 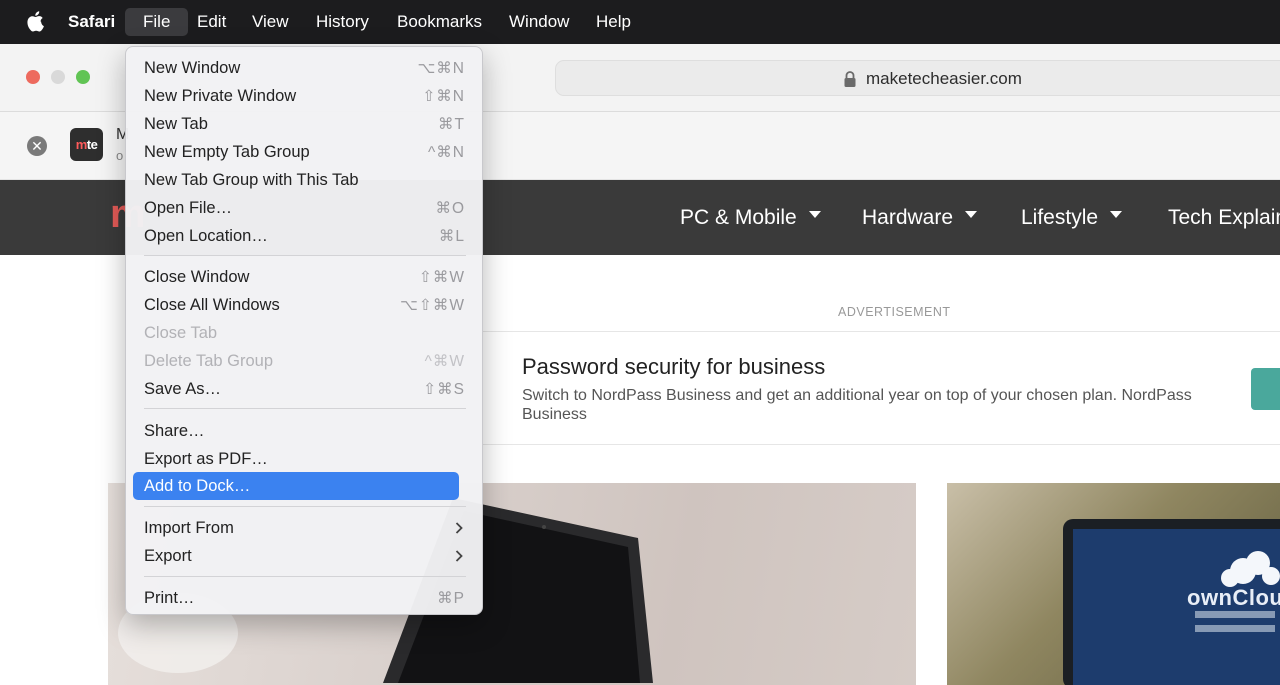 What do you see at coordinates (58, 77) in the screenshot?
I see `minimize-window-button` at bounding box center [58, 77].